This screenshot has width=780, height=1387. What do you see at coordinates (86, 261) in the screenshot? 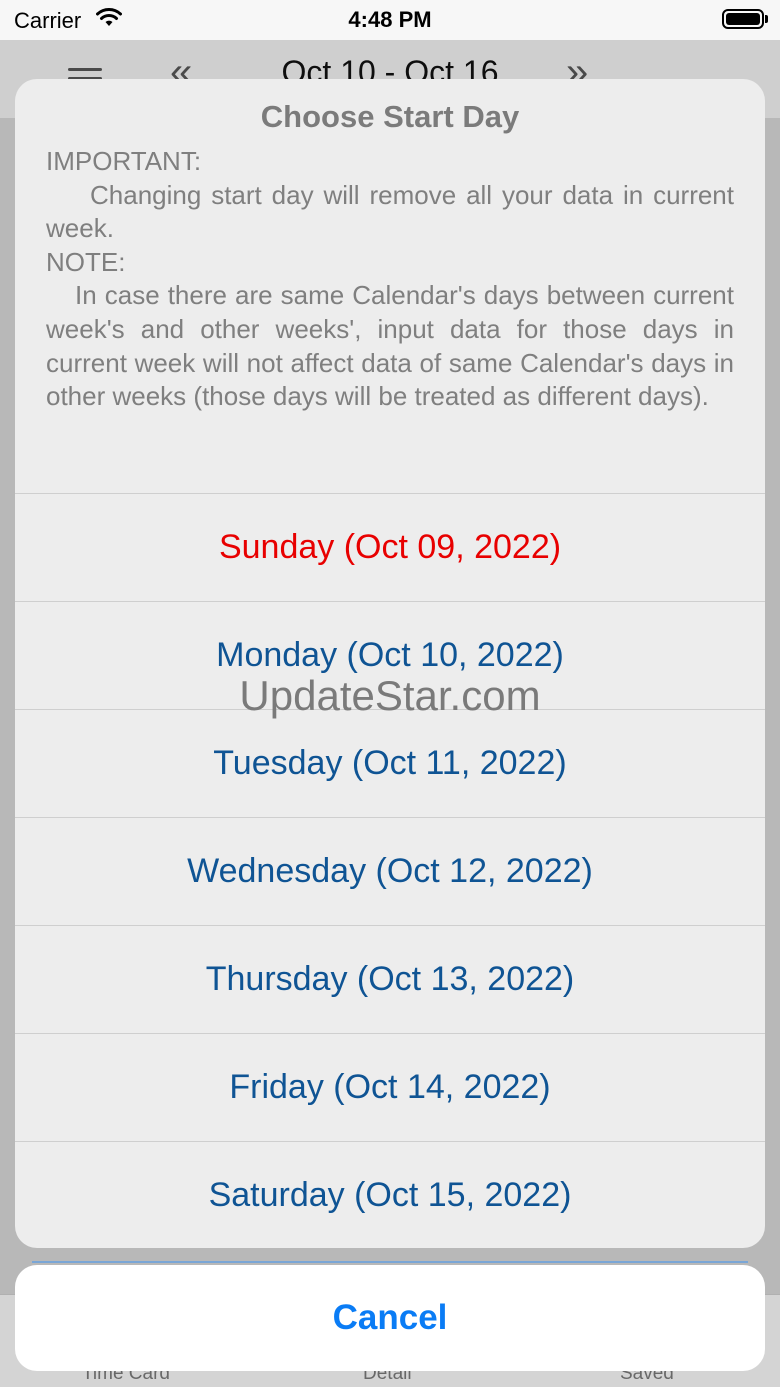
I see `note-label: NOTE:` at bounding box center [86, 261].